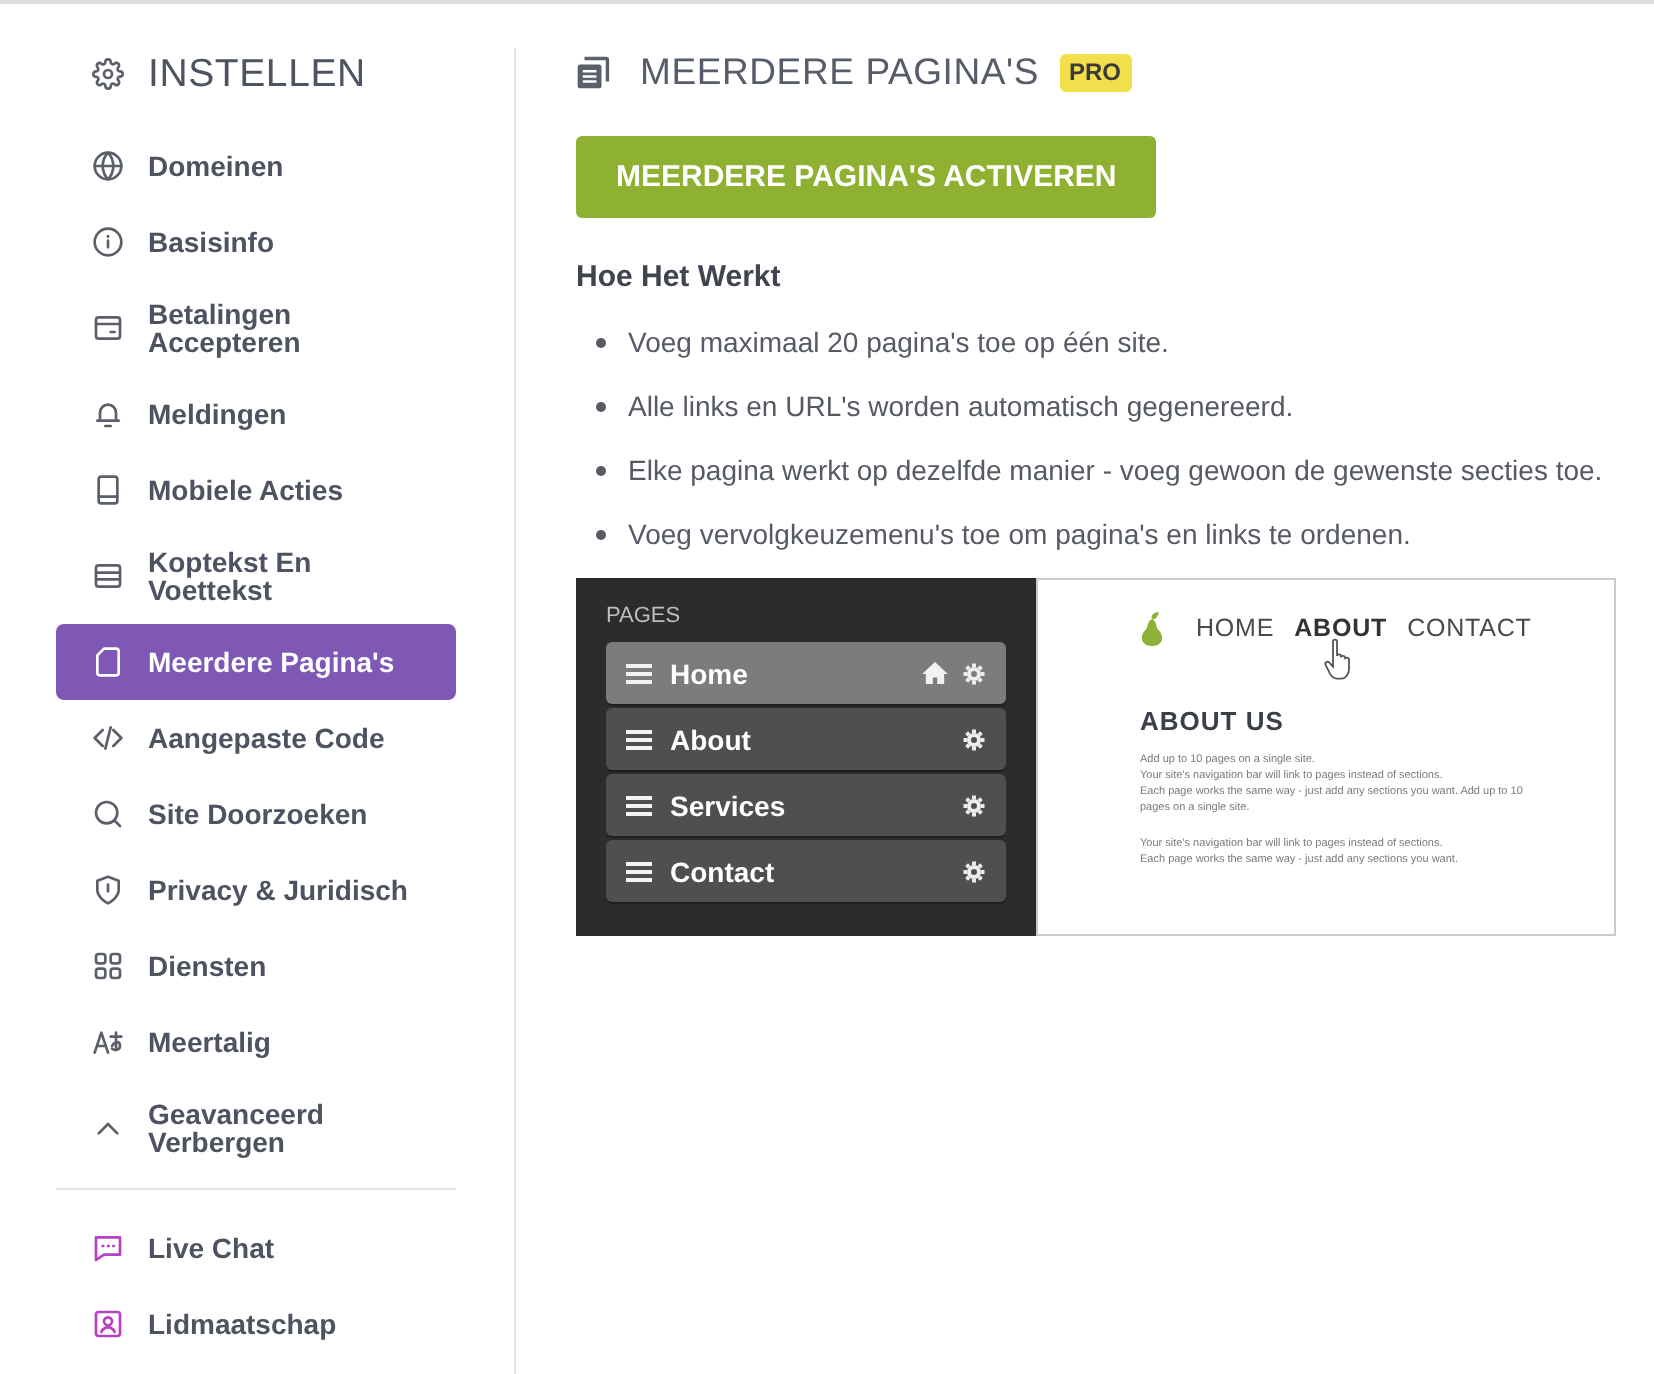 The image size is (1654, 1374). What do you see at coordinates (839, 72) in the screenshot?
I see `page-title: MEERDERE PAGINA'S` at bounding box center [839, 72].